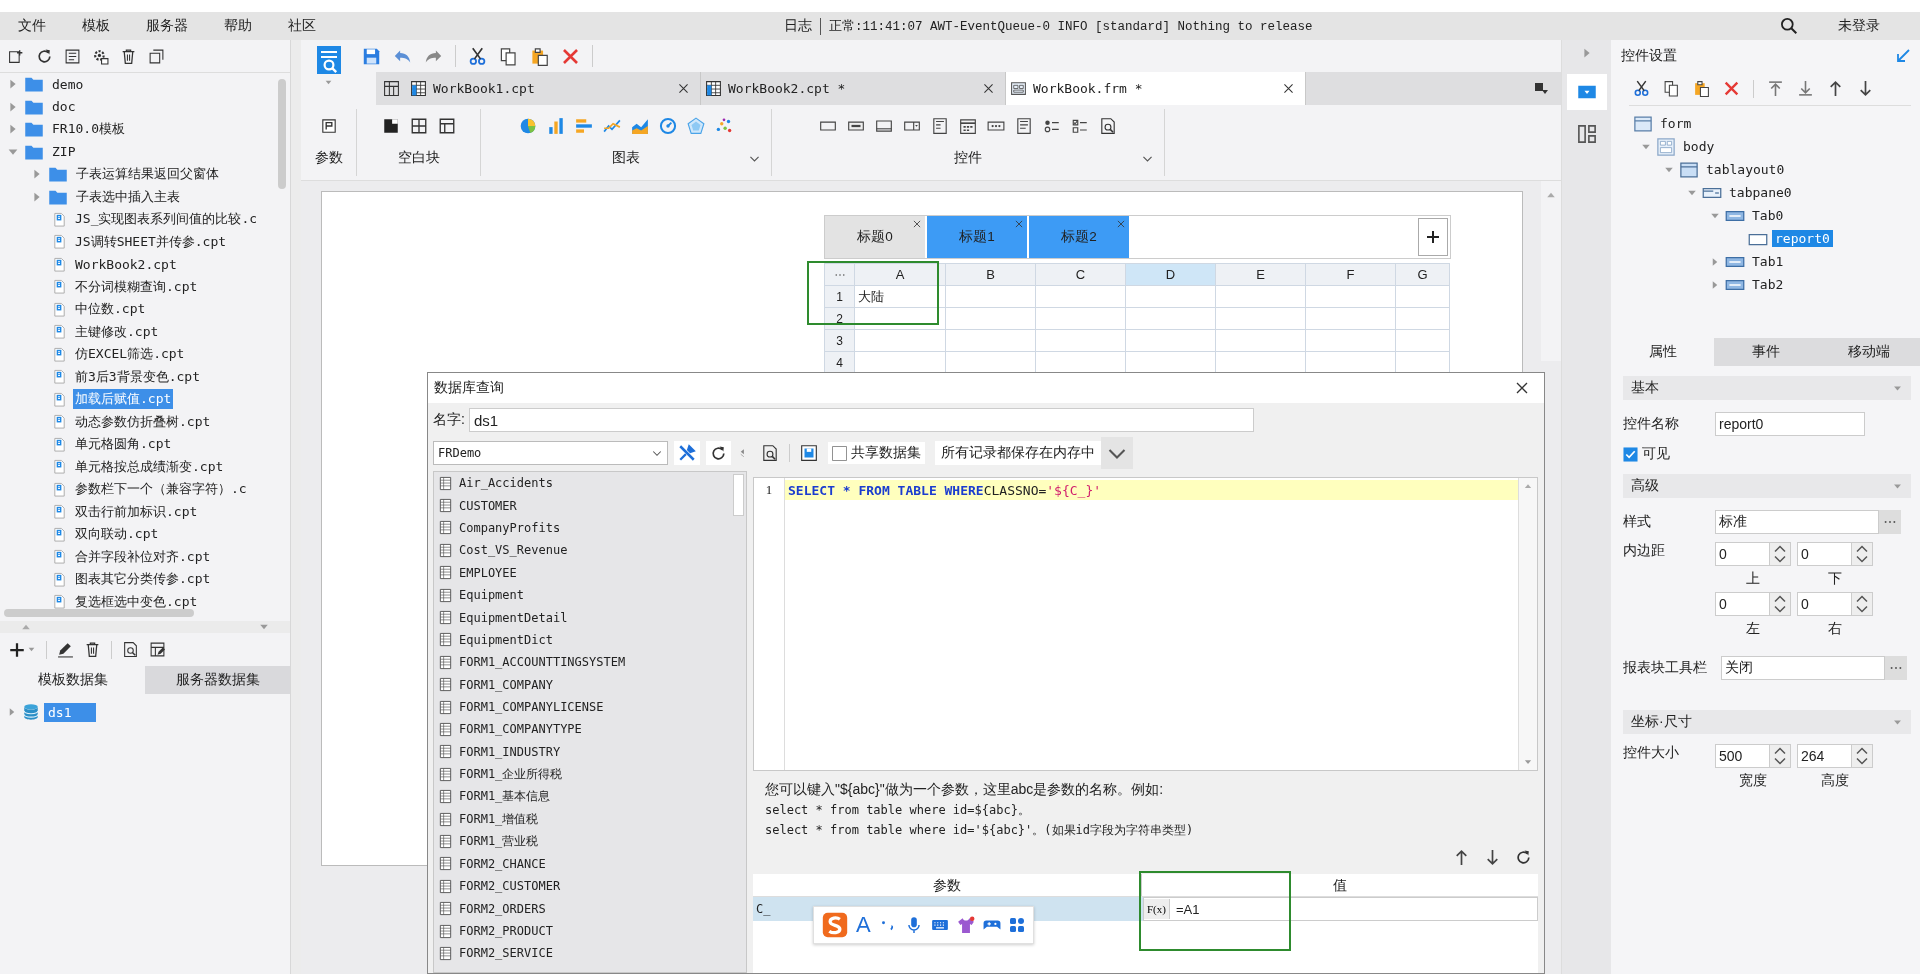 The width and height of the screenshot is (1920, 974). Describe the element at coordinates (1461, 857) in the screenshot. I see `move-up-icon` at that location.